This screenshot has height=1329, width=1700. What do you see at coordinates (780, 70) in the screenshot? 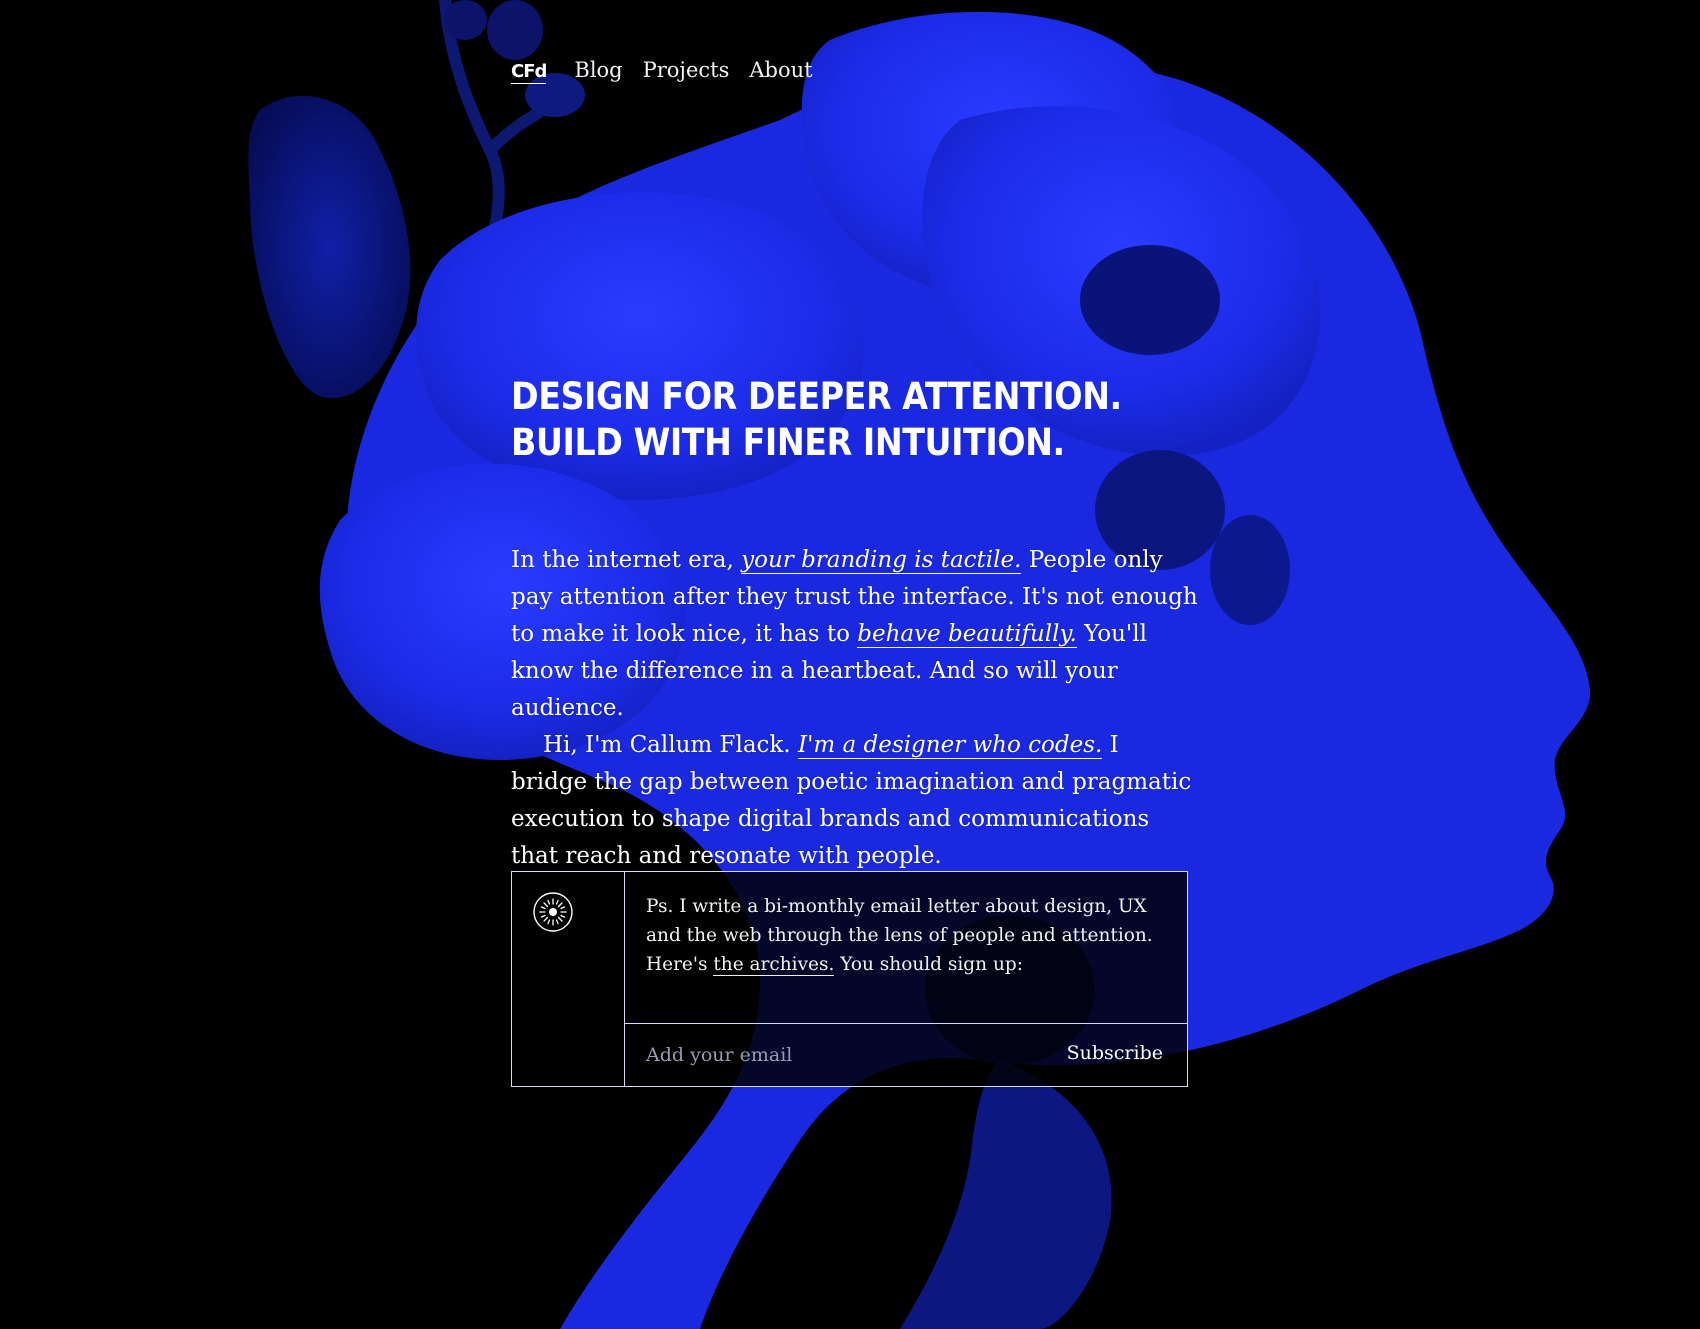
I see `nav-link-about: About` at bounding box center [780, 70].